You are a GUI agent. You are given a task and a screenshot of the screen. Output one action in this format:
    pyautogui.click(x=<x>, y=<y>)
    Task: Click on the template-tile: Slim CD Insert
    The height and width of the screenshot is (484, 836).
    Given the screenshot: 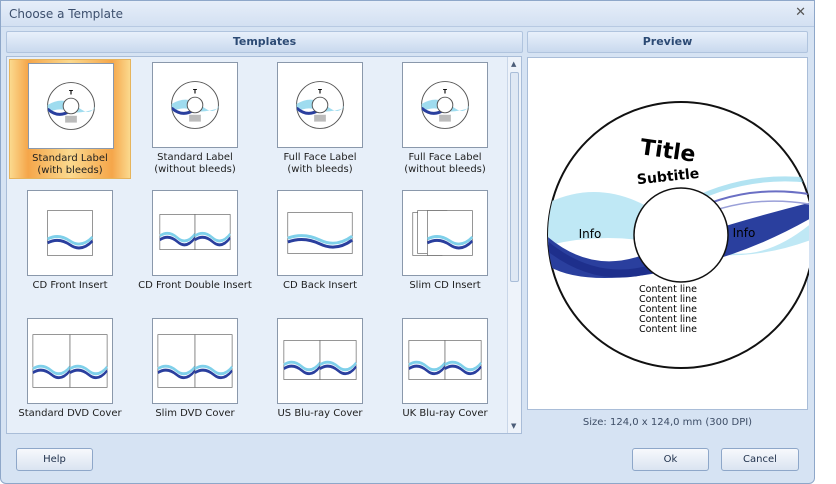 What is the action you would take?
    pyautogui.click(x=445, y=247)
    